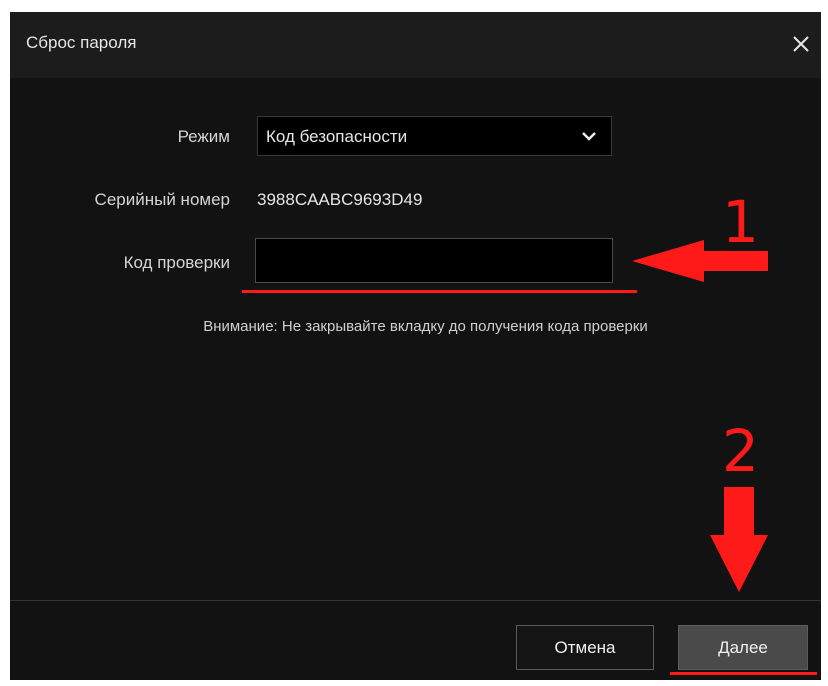 Image resolution: width=828 pixels, height=686 pixels. What do you see at coordinates (743, 647) in the screenshot?
I see `next-button: Далее` at bounding box center [743, 647].